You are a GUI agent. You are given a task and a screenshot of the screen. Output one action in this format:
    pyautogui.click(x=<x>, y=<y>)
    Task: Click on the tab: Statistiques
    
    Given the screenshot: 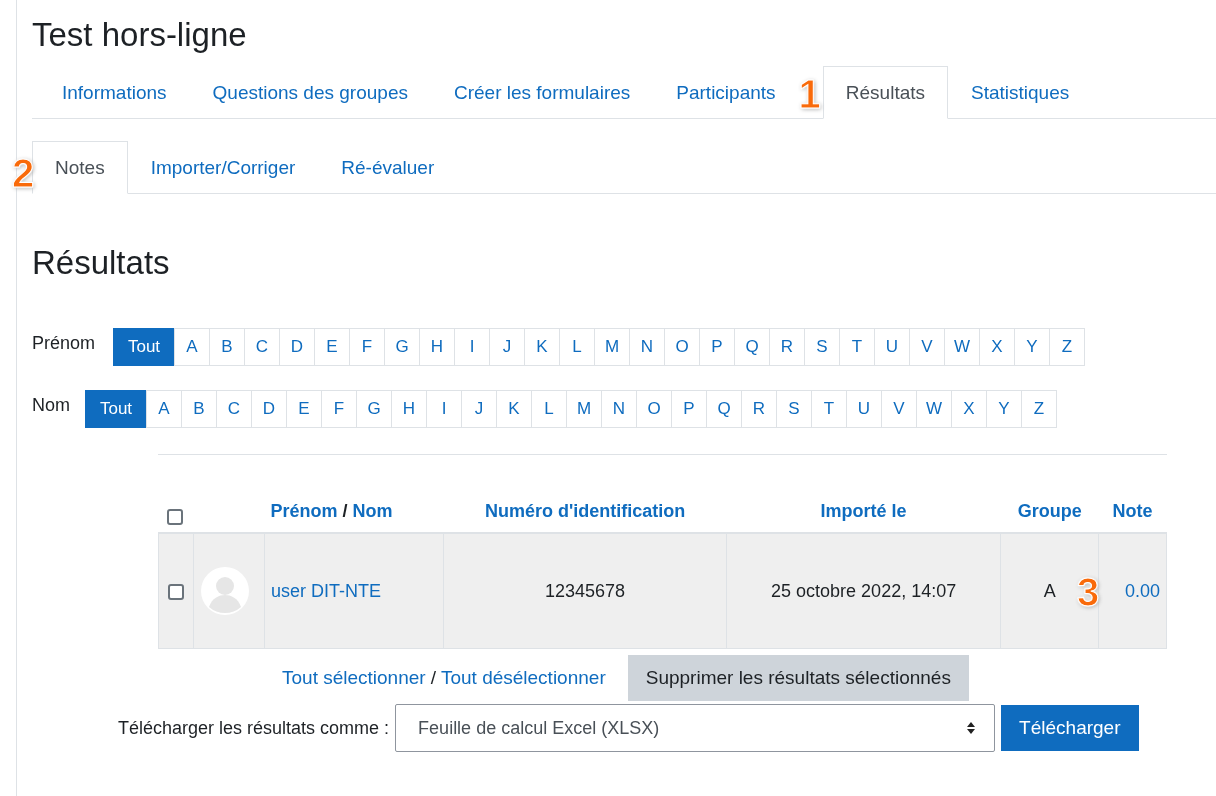 What is the action you would take?
    pyautogui.click(x=1020, y=92)
    